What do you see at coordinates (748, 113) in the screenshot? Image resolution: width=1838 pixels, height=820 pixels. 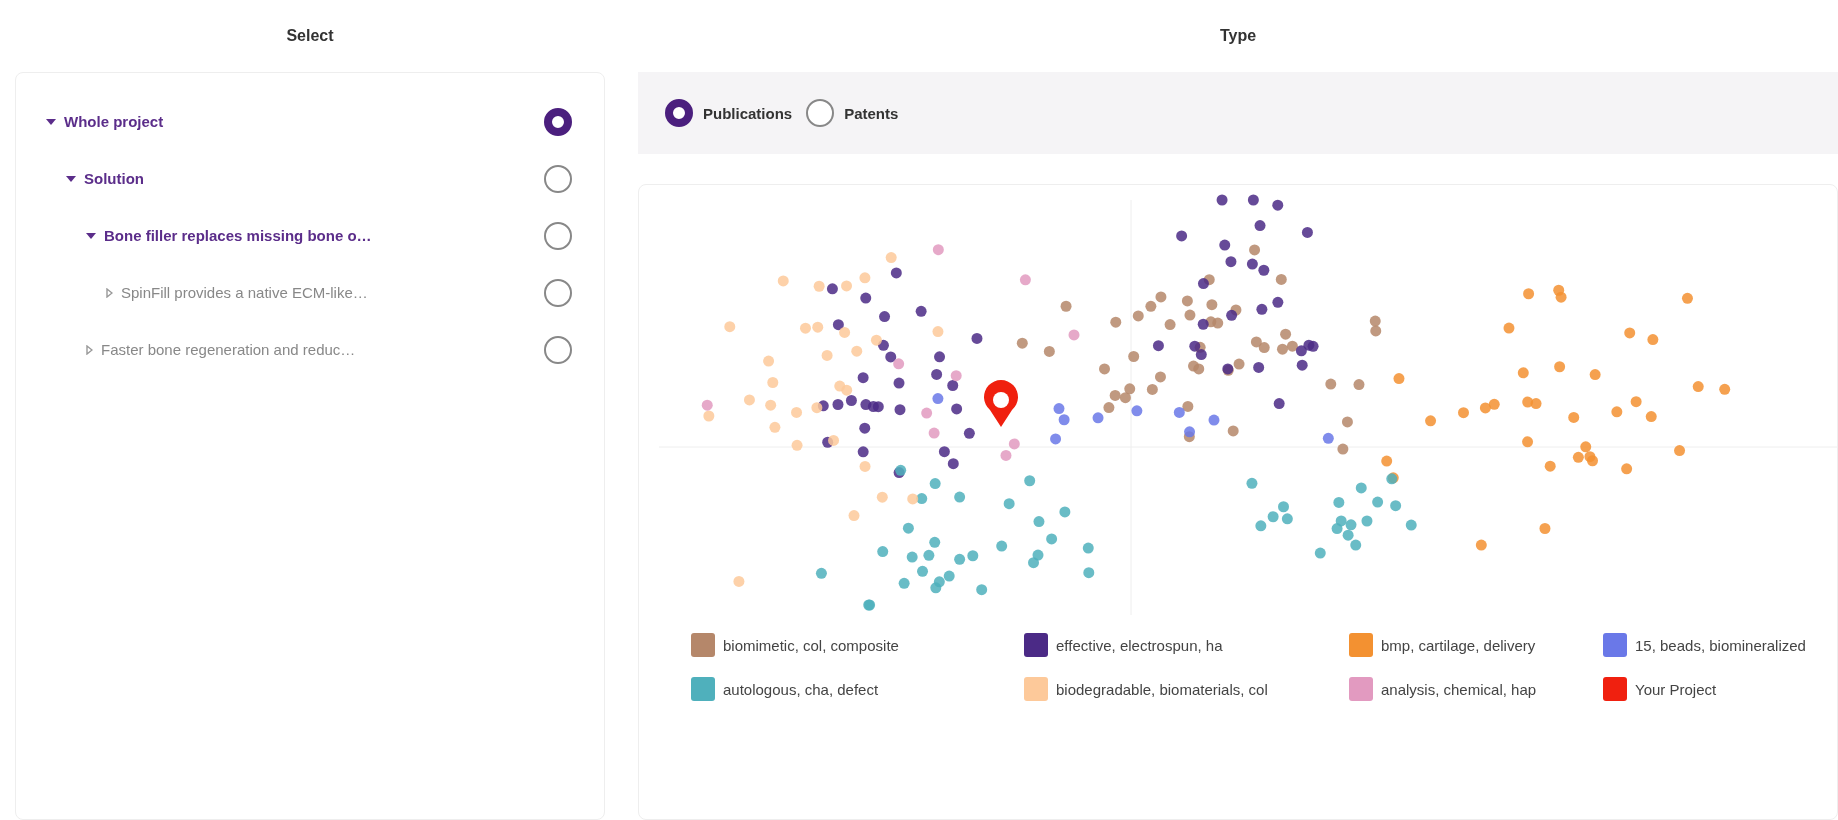 I see `radio-label: Publications` at bounding box center [748, 113].